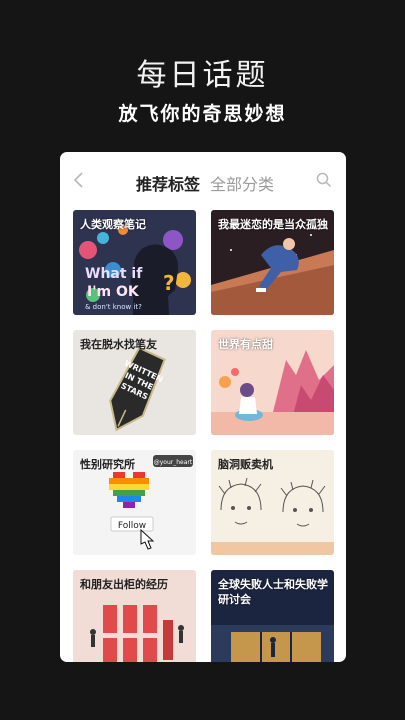 The image size is (405, 720). Describe the element at coordinates (324, 180) in the screenshot. I see `search-icon` at that location.